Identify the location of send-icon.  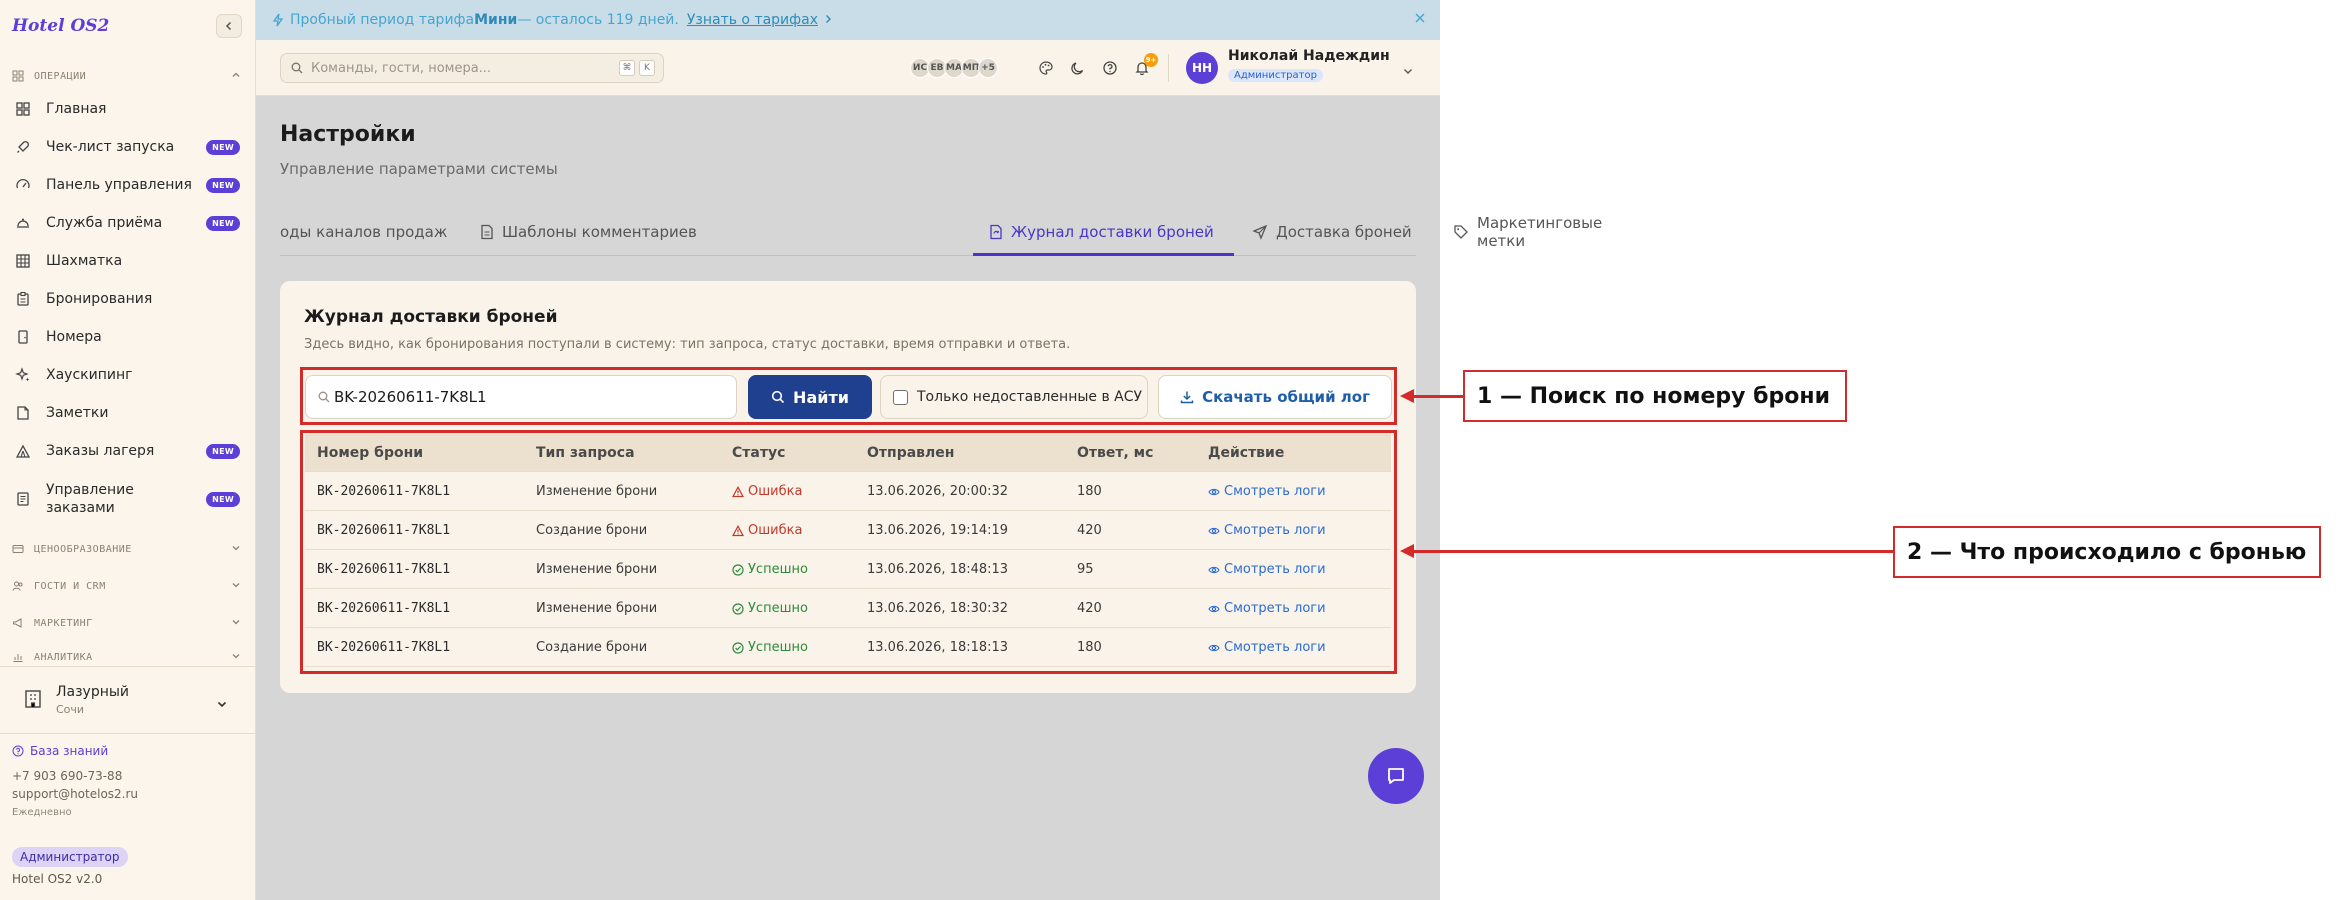
(1260, 232).